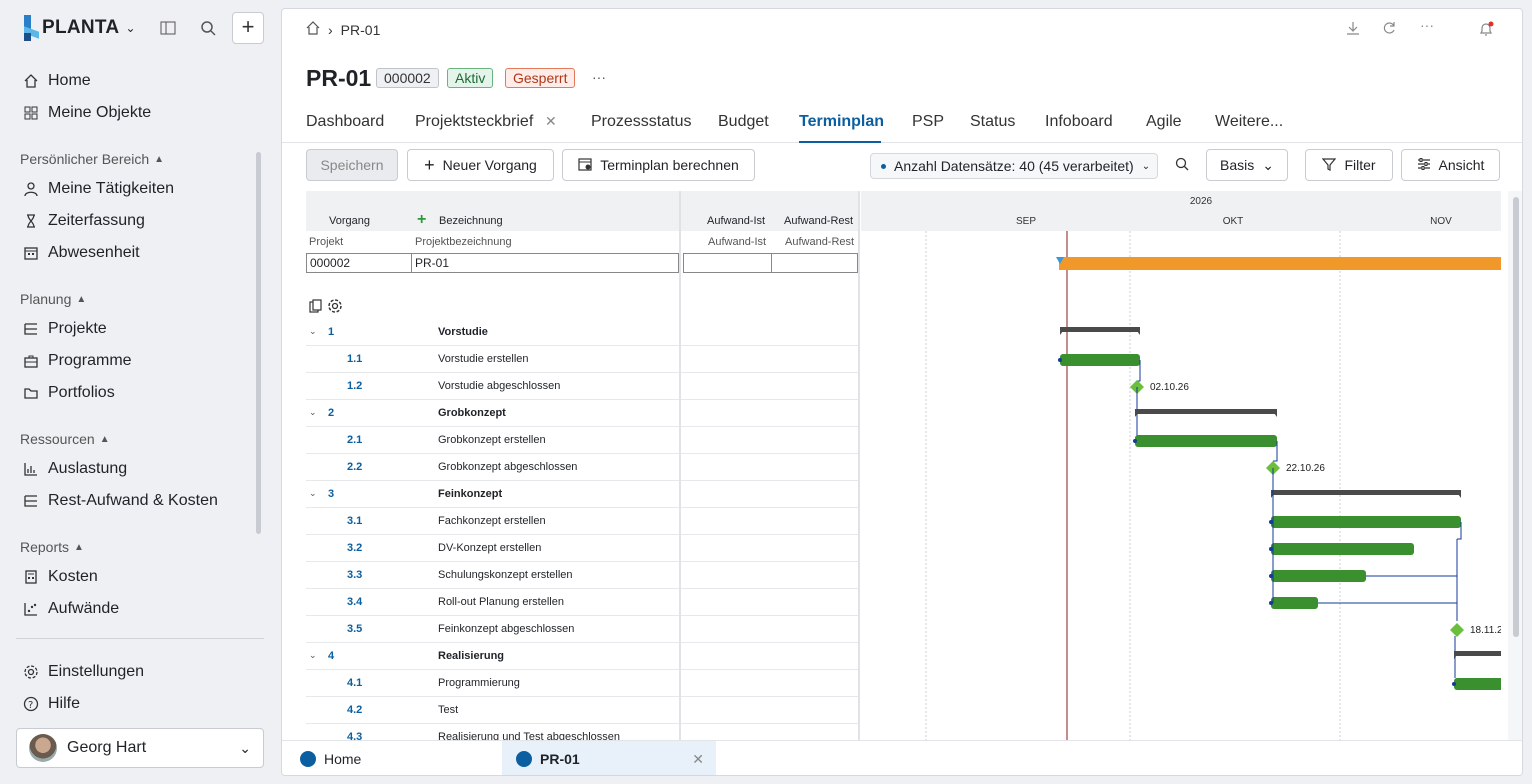 The image size is (1532, 784). Describe the element at coordinates (98, 189) in the screenshot. I see `nav-meine-taetigkeiten: Meine Tätigkeiten` at that location.